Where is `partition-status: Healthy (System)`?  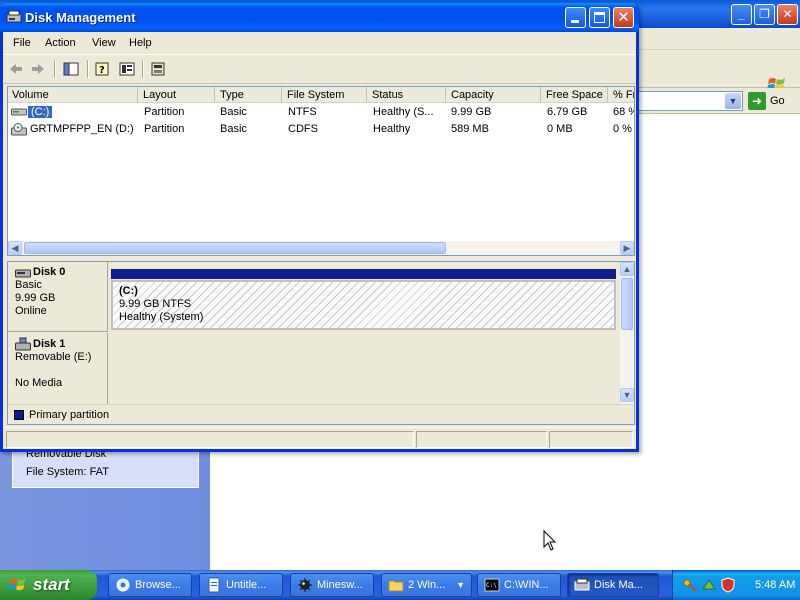
partition-status: Healthy (System) is located at coordinates (161, 317).